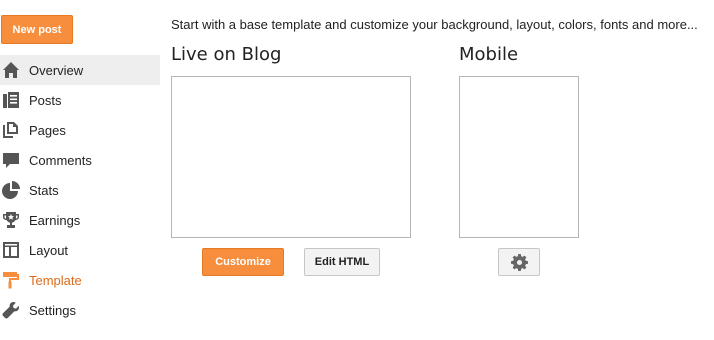  I want to click on gear-icon, so click(519, 262).